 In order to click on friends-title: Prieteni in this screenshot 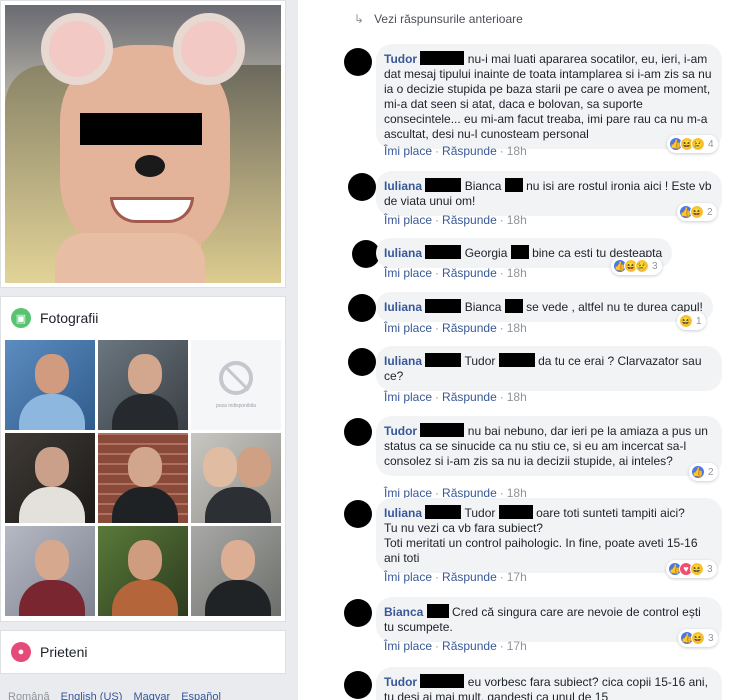, I will do `click(64, 652)`.